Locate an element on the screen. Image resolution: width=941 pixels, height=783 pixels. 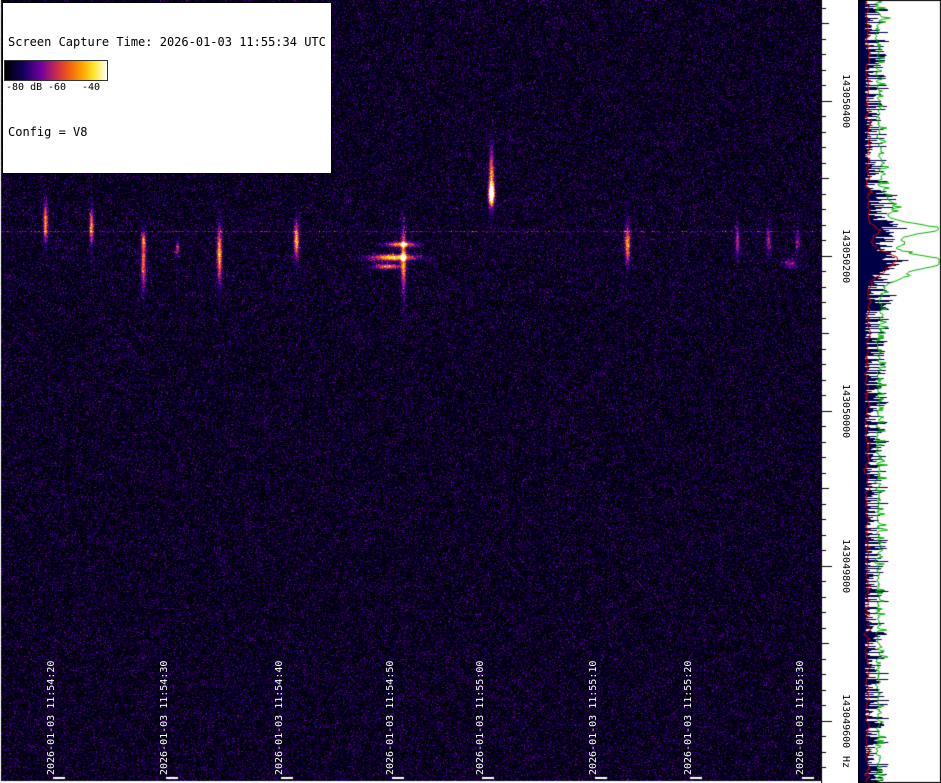
frequency-tick-label: 143050400 is located at coordinates (845, 101).